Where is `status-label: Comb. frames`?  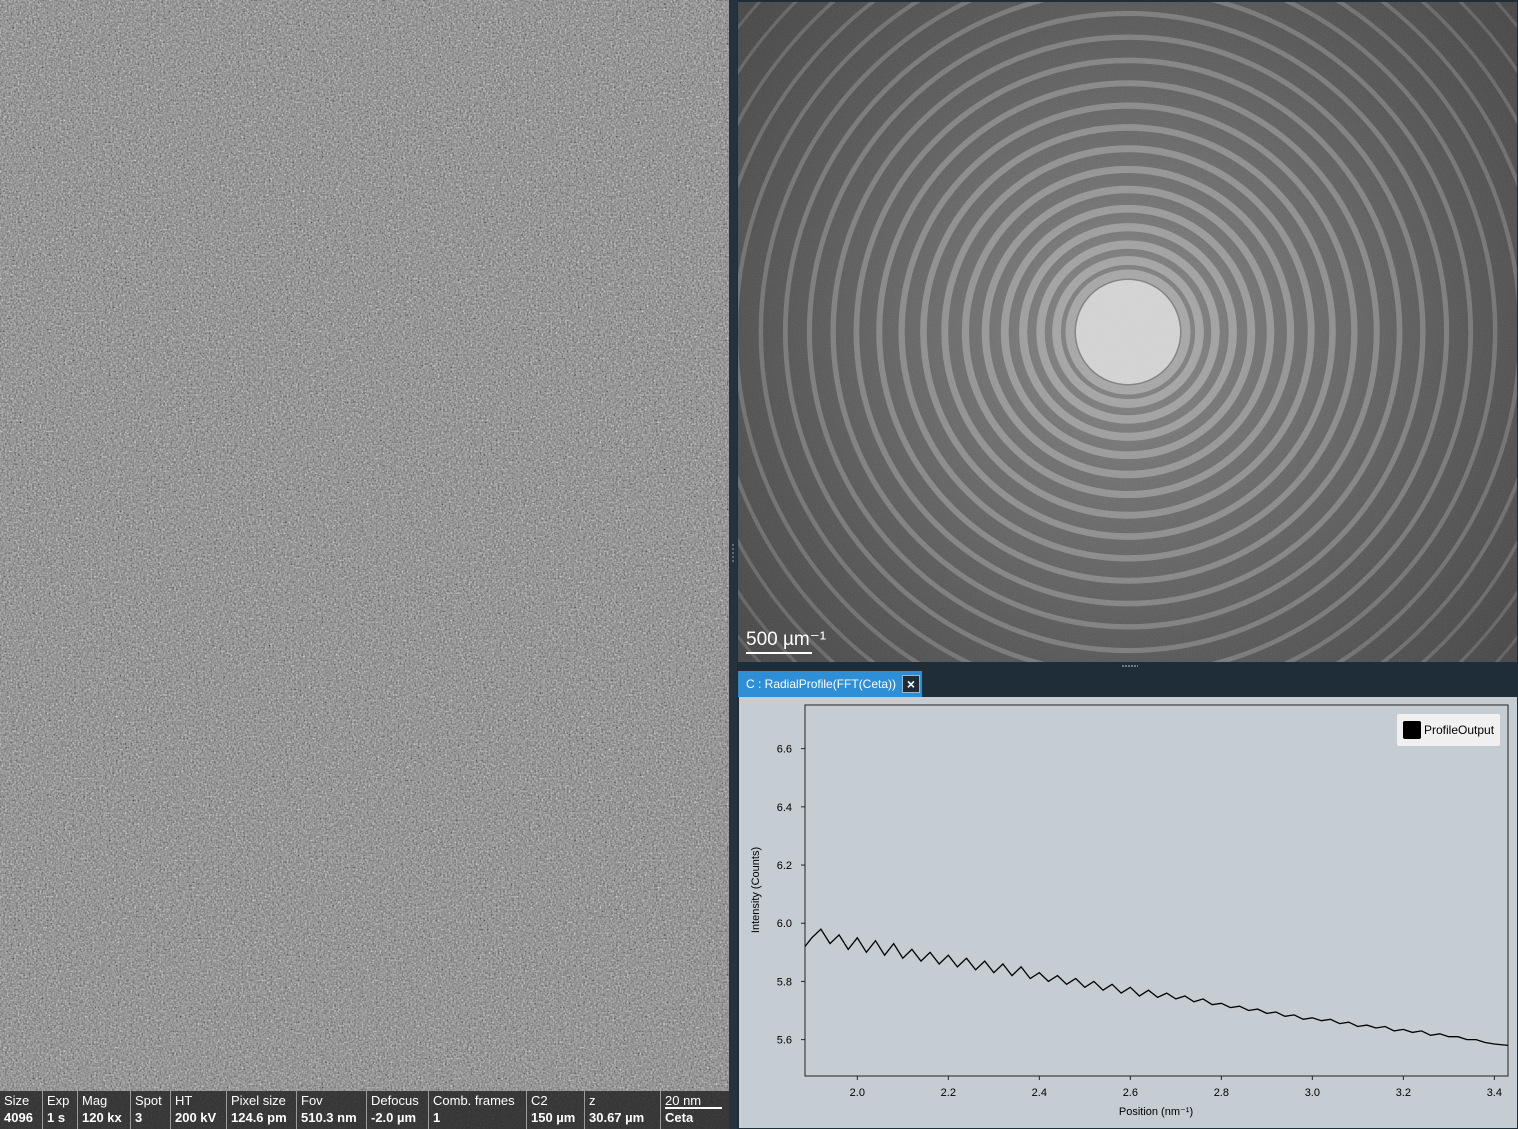
status-label: Comb. frames is located at coordinates (474, 1100).